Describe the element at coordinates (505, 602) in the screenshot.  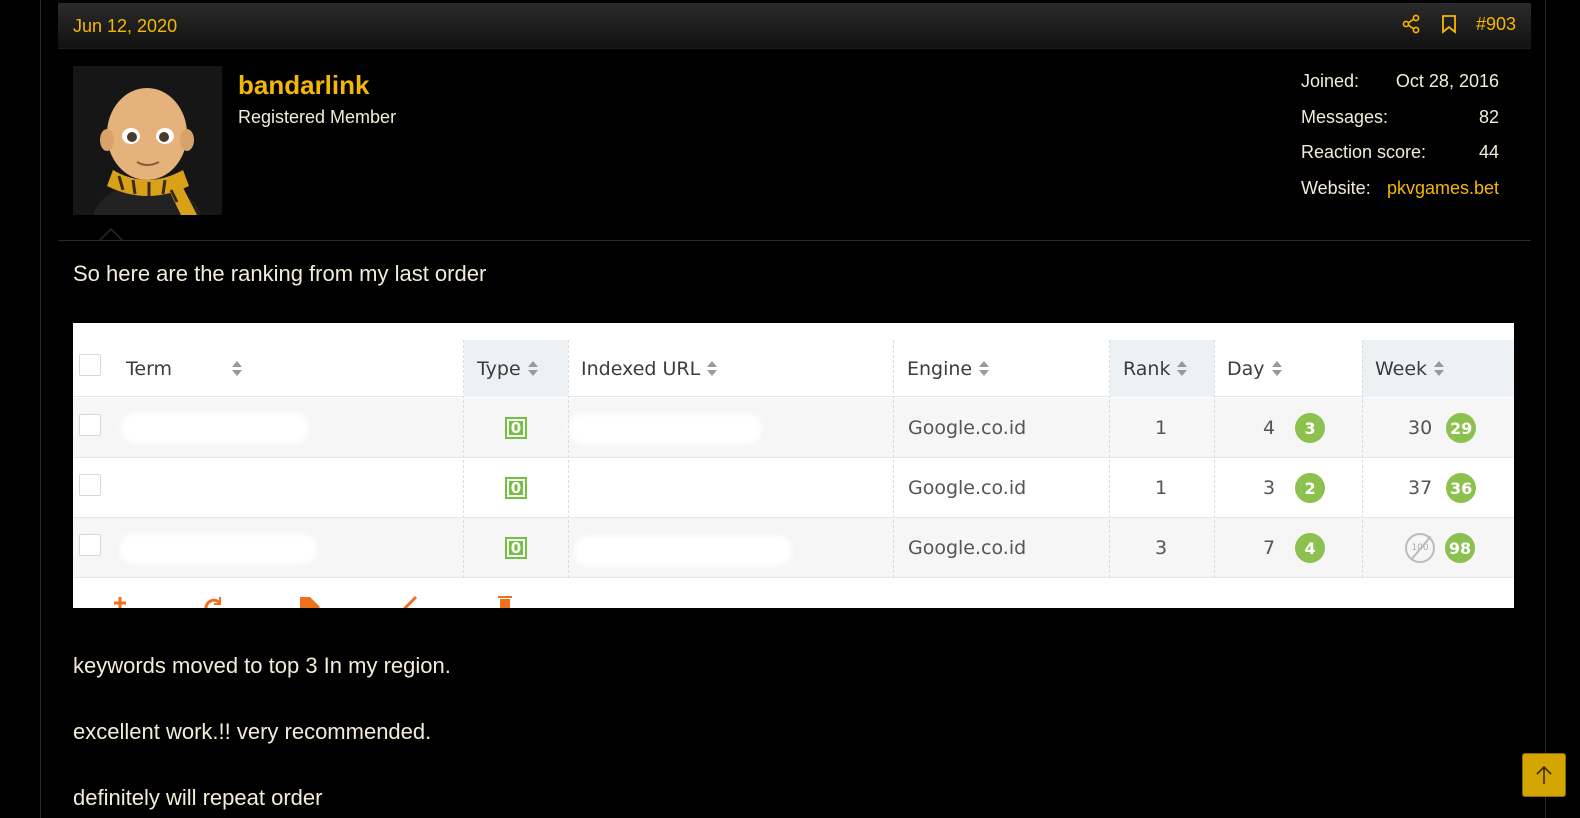
I see `trash-icon` at that location.